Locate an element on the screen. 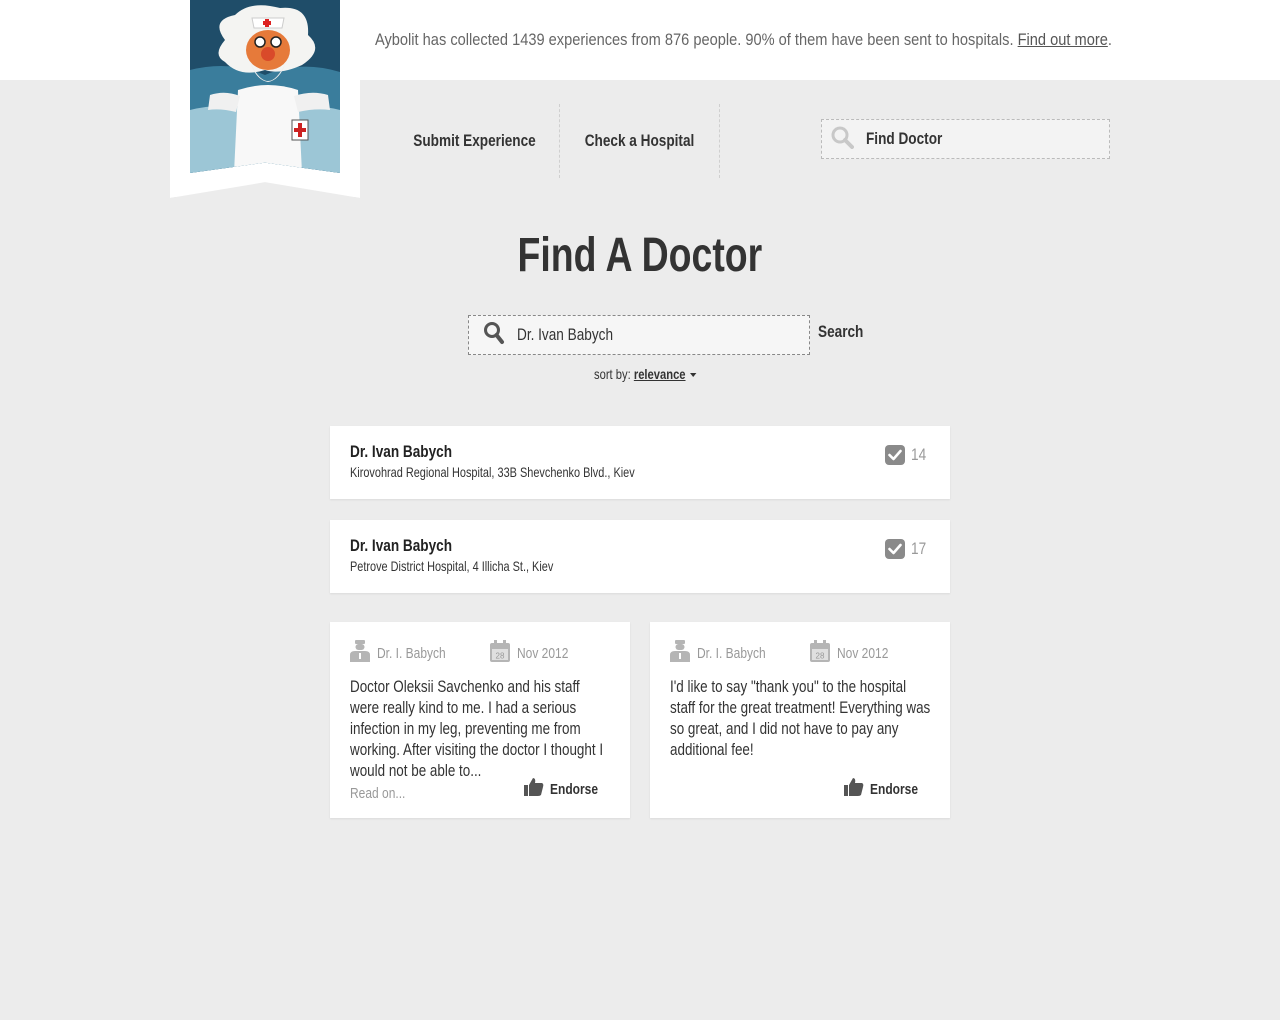 The image size is (1280, 1020). page-title: Find A Doctor is located at coordinates (640, 255).